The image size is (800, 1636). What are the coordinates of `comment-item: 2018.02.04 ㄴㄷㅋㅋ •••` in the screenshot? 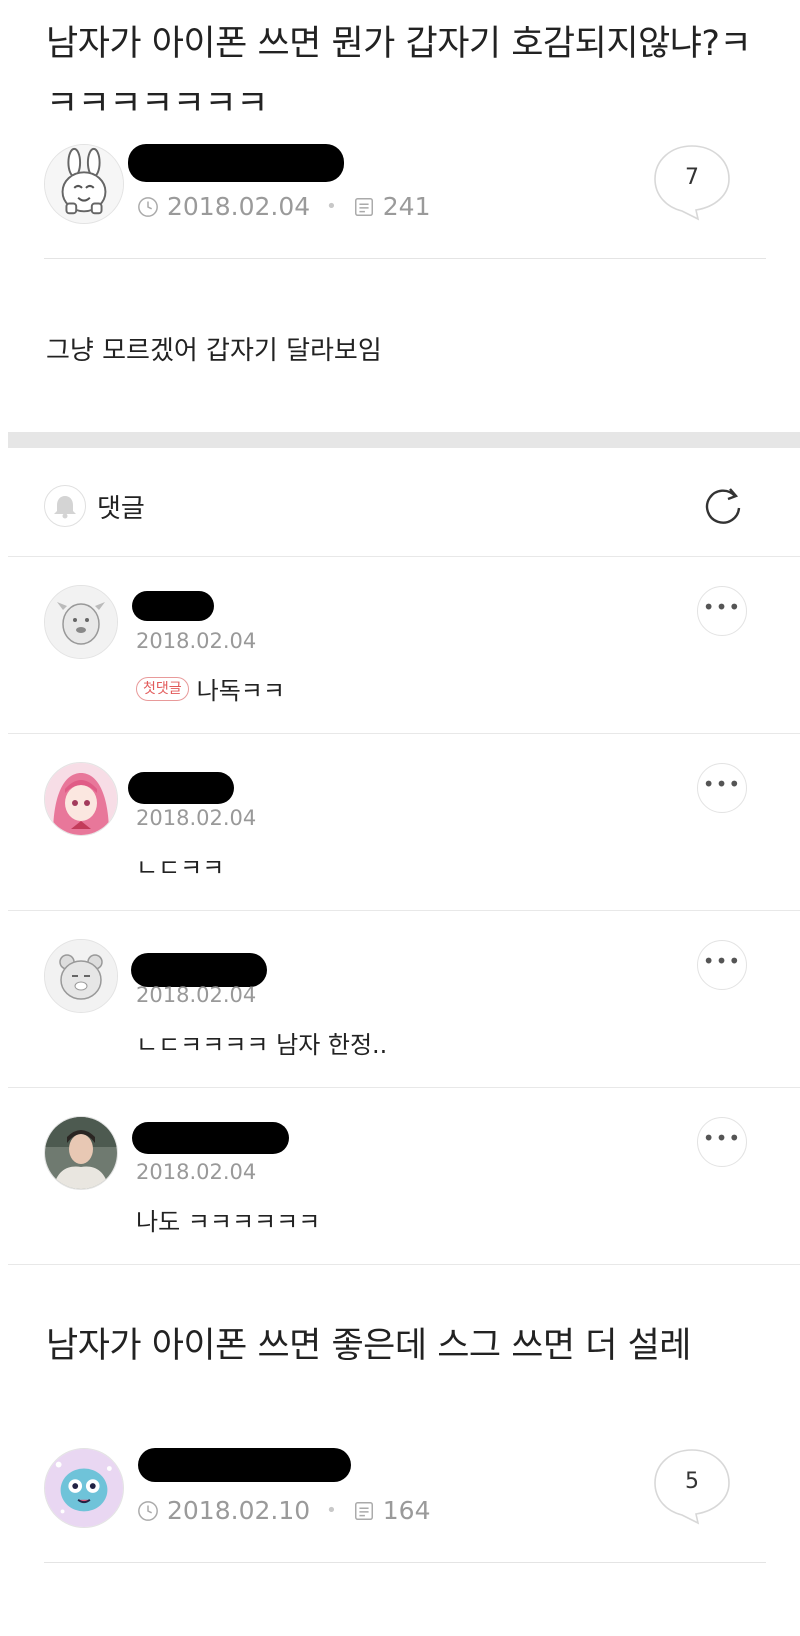 It's located at (400, 822).